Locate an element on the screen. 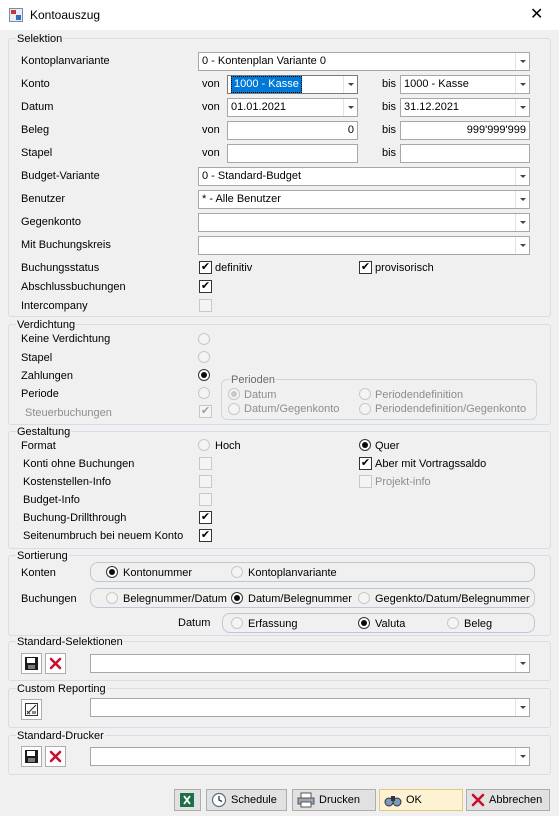  hoch-radio is located at coordinates (204, 445).